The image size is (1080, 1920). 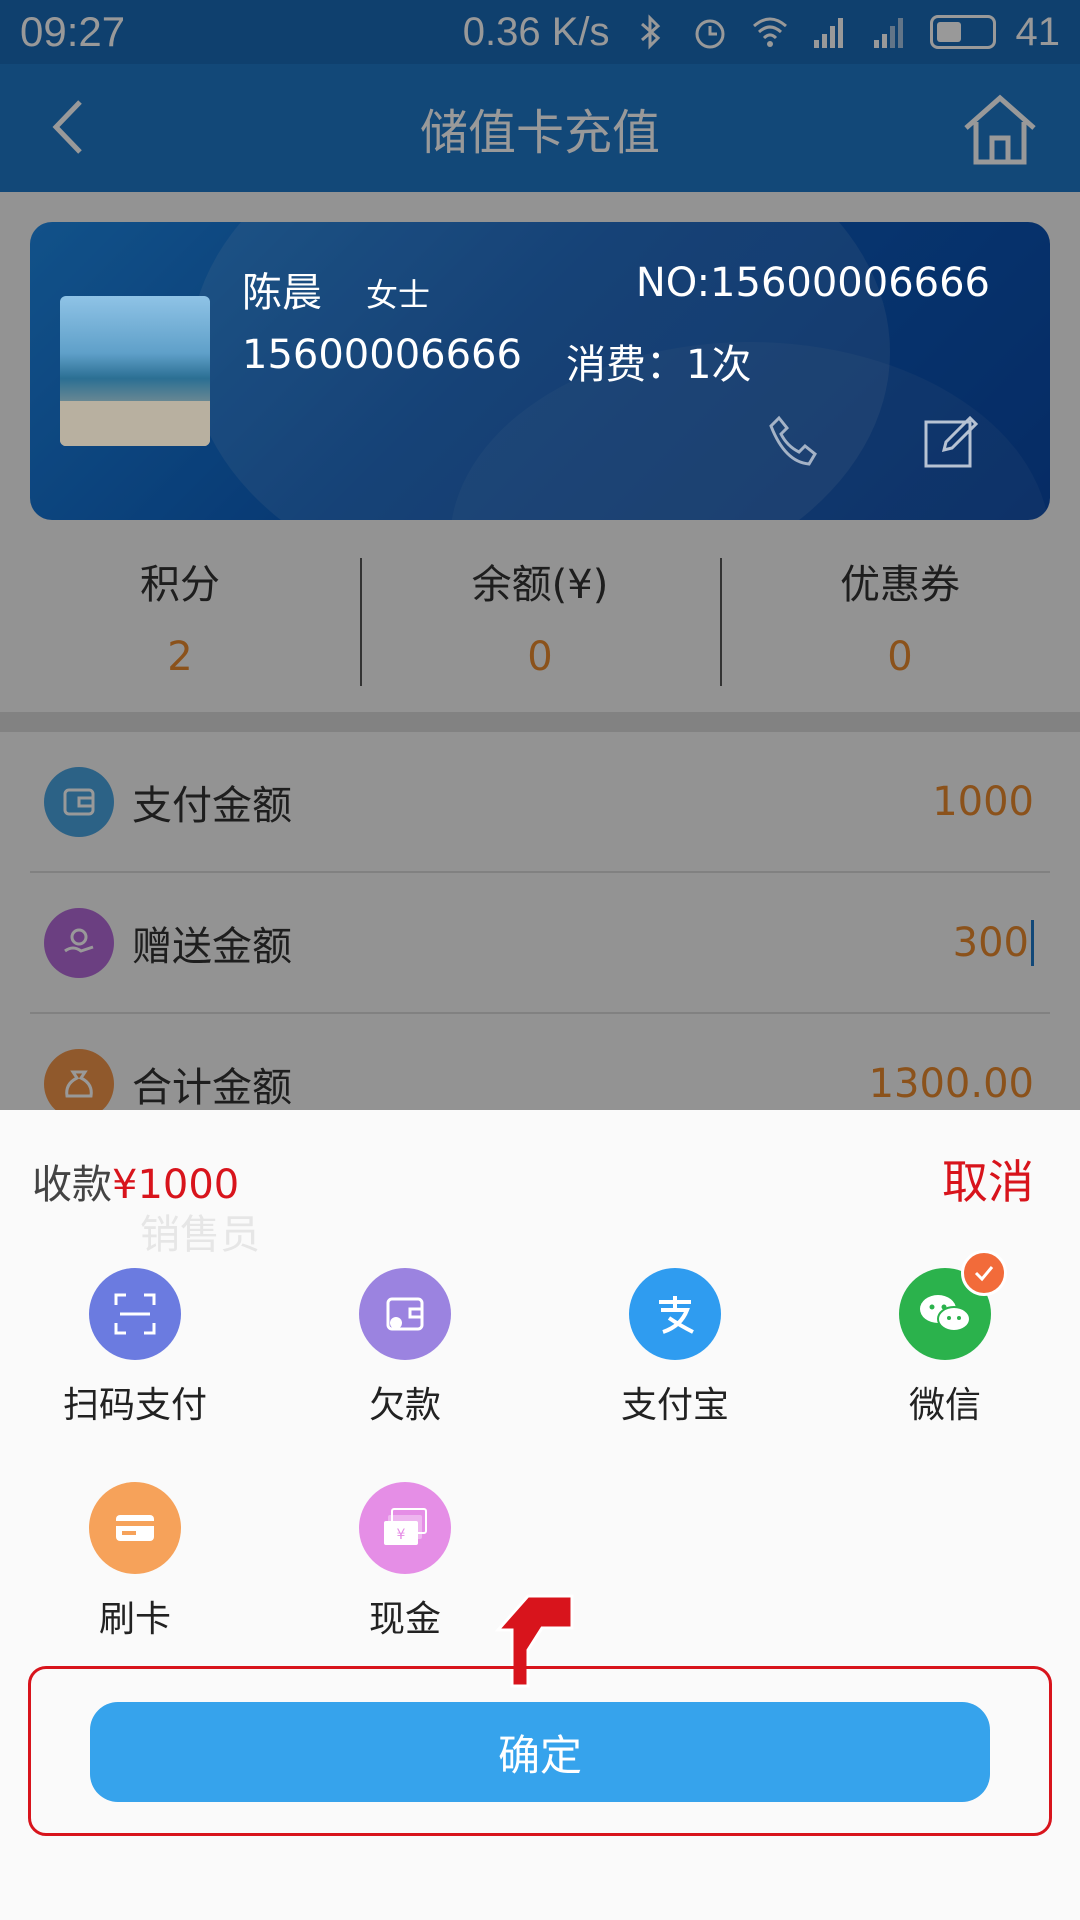 What do you see at coordinates (398, 295) in the screenshot?
I see `member-title: 女士` at bounding box center [398, 295].